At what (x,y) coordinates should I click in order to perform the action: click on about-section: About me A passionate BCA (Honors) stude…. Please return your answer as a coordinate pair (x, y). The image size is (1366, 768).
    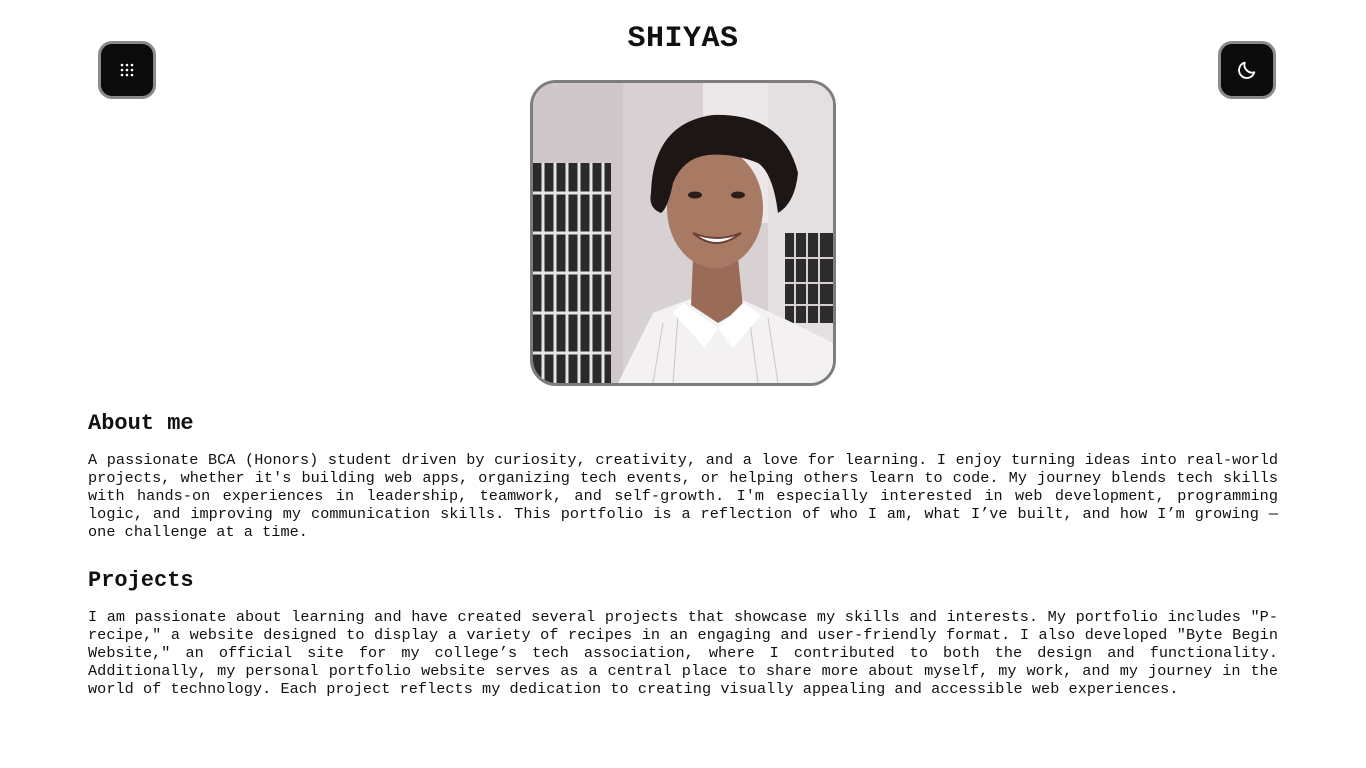
    Looking at the image, I should click on (683, 476).